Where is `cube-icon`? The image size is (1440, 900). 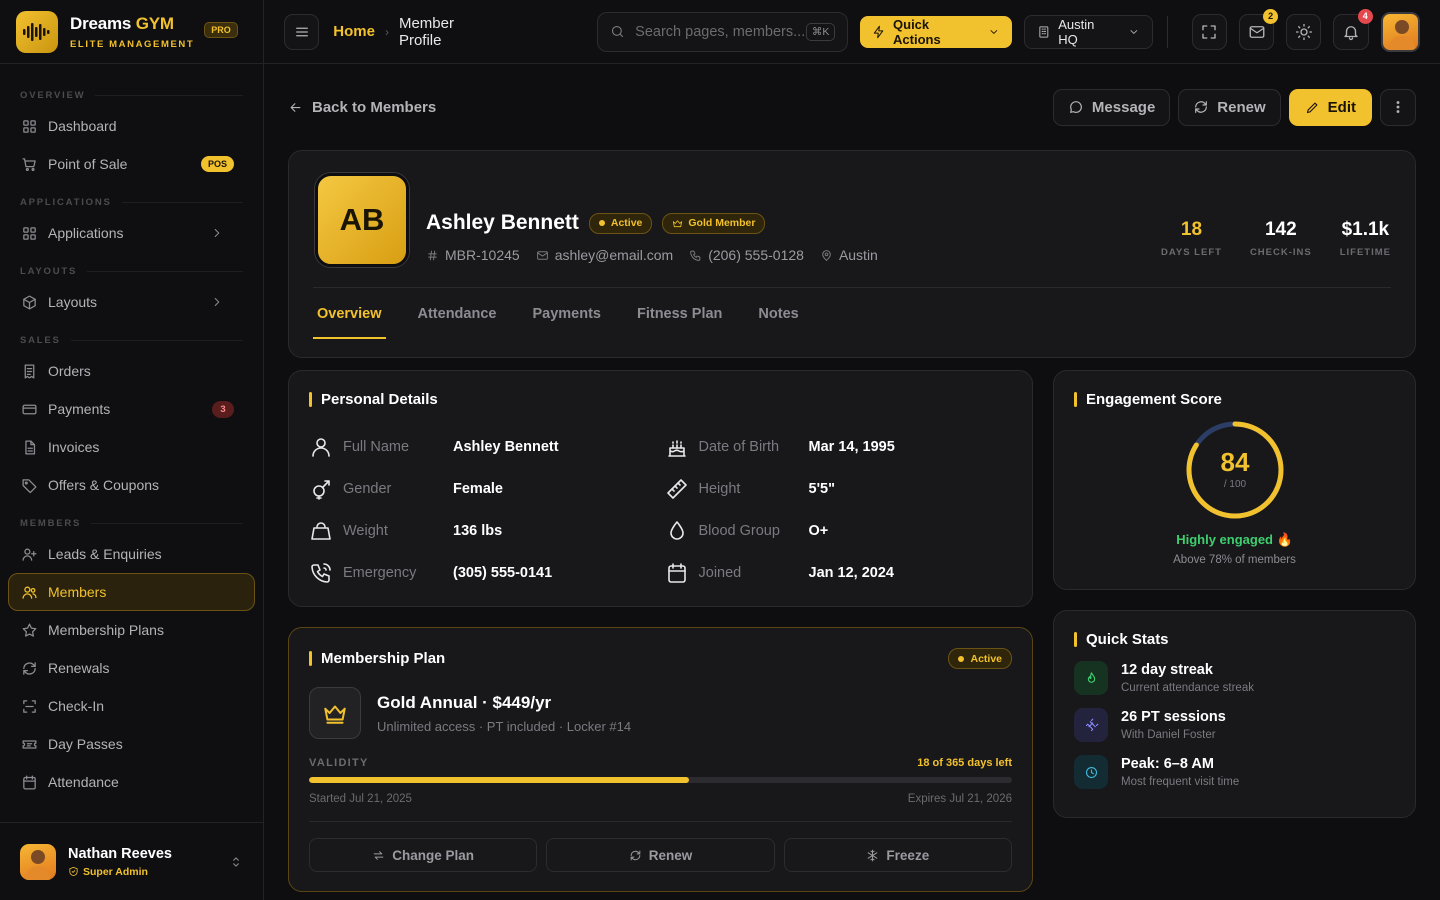 cube-icon is located at coordinates (29, 302).